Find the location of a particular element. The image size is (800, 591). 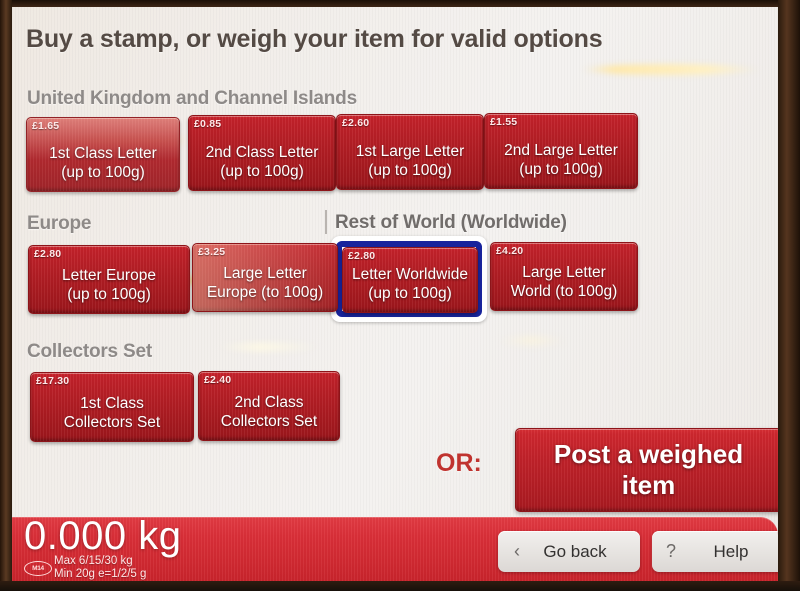

section-heading-uk: United Kingdom and Channel Islands is located at coordinates (192, 98).